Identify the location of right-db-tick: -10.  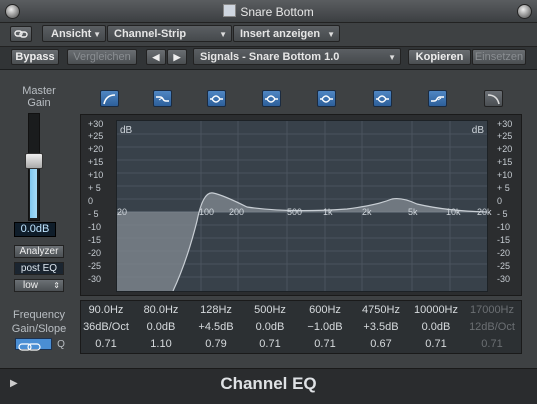
(504, 227).